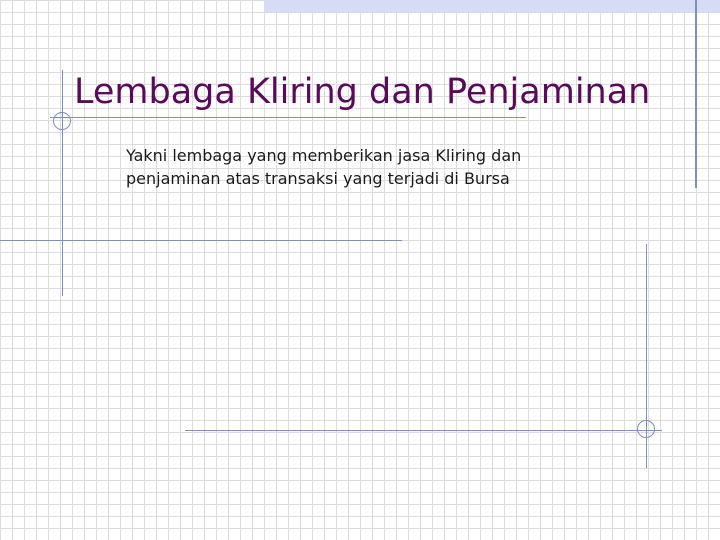 The image size is (720, 540). I want to click on mid-horizontal-line, so click(201, 240).